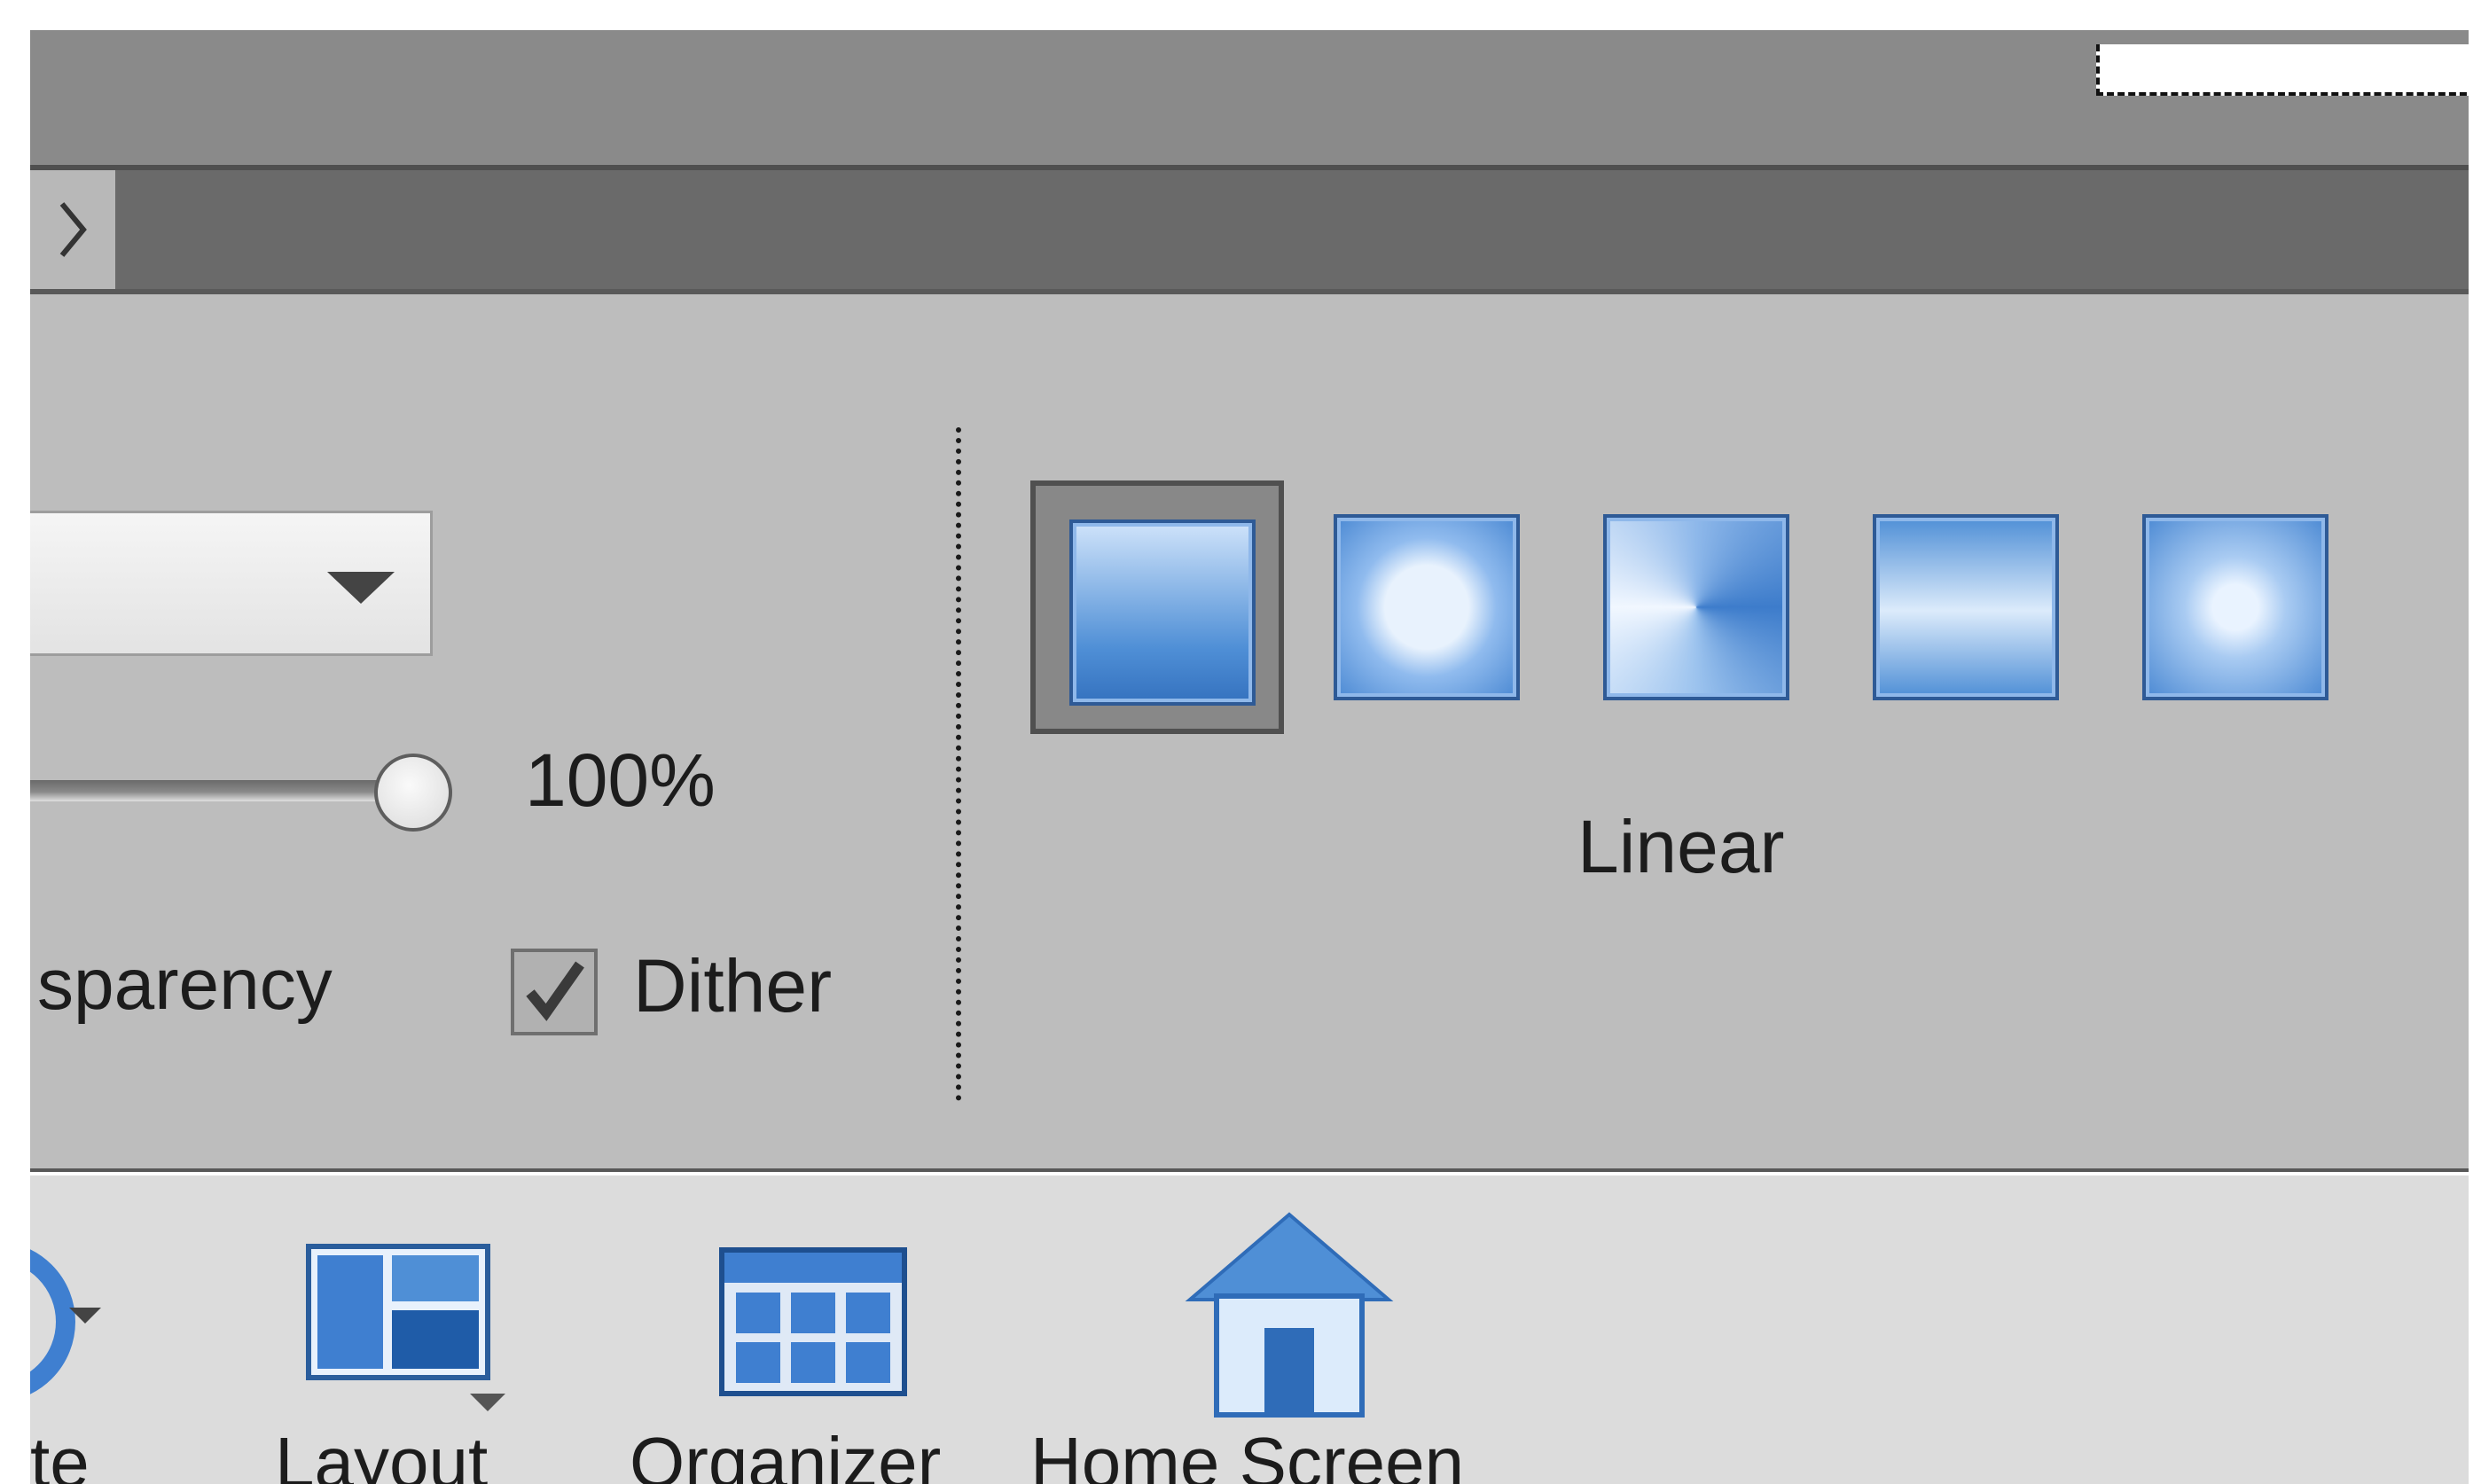 The height and width of the screenshot is (1484, 2481). What do you see at coordinates (958, 764) in the screenshot?
I see `section-divider` at bounding box center [958, 764].